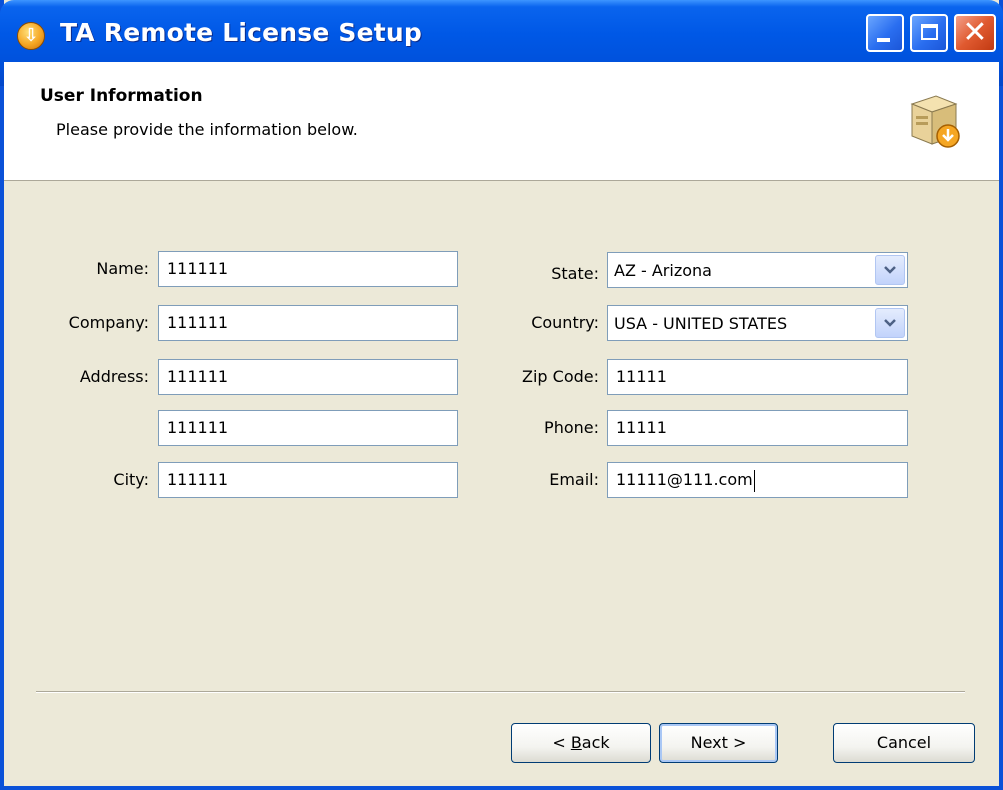  I want to click on zip-code-field: 11111, so click(757, 377).